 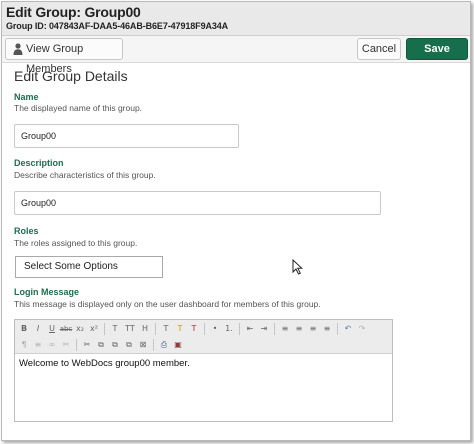 What do you see at coordinates (143, 344) in the screenshot?
I see `paste-word-icon: ⊠` at bounding box center [143, 344].